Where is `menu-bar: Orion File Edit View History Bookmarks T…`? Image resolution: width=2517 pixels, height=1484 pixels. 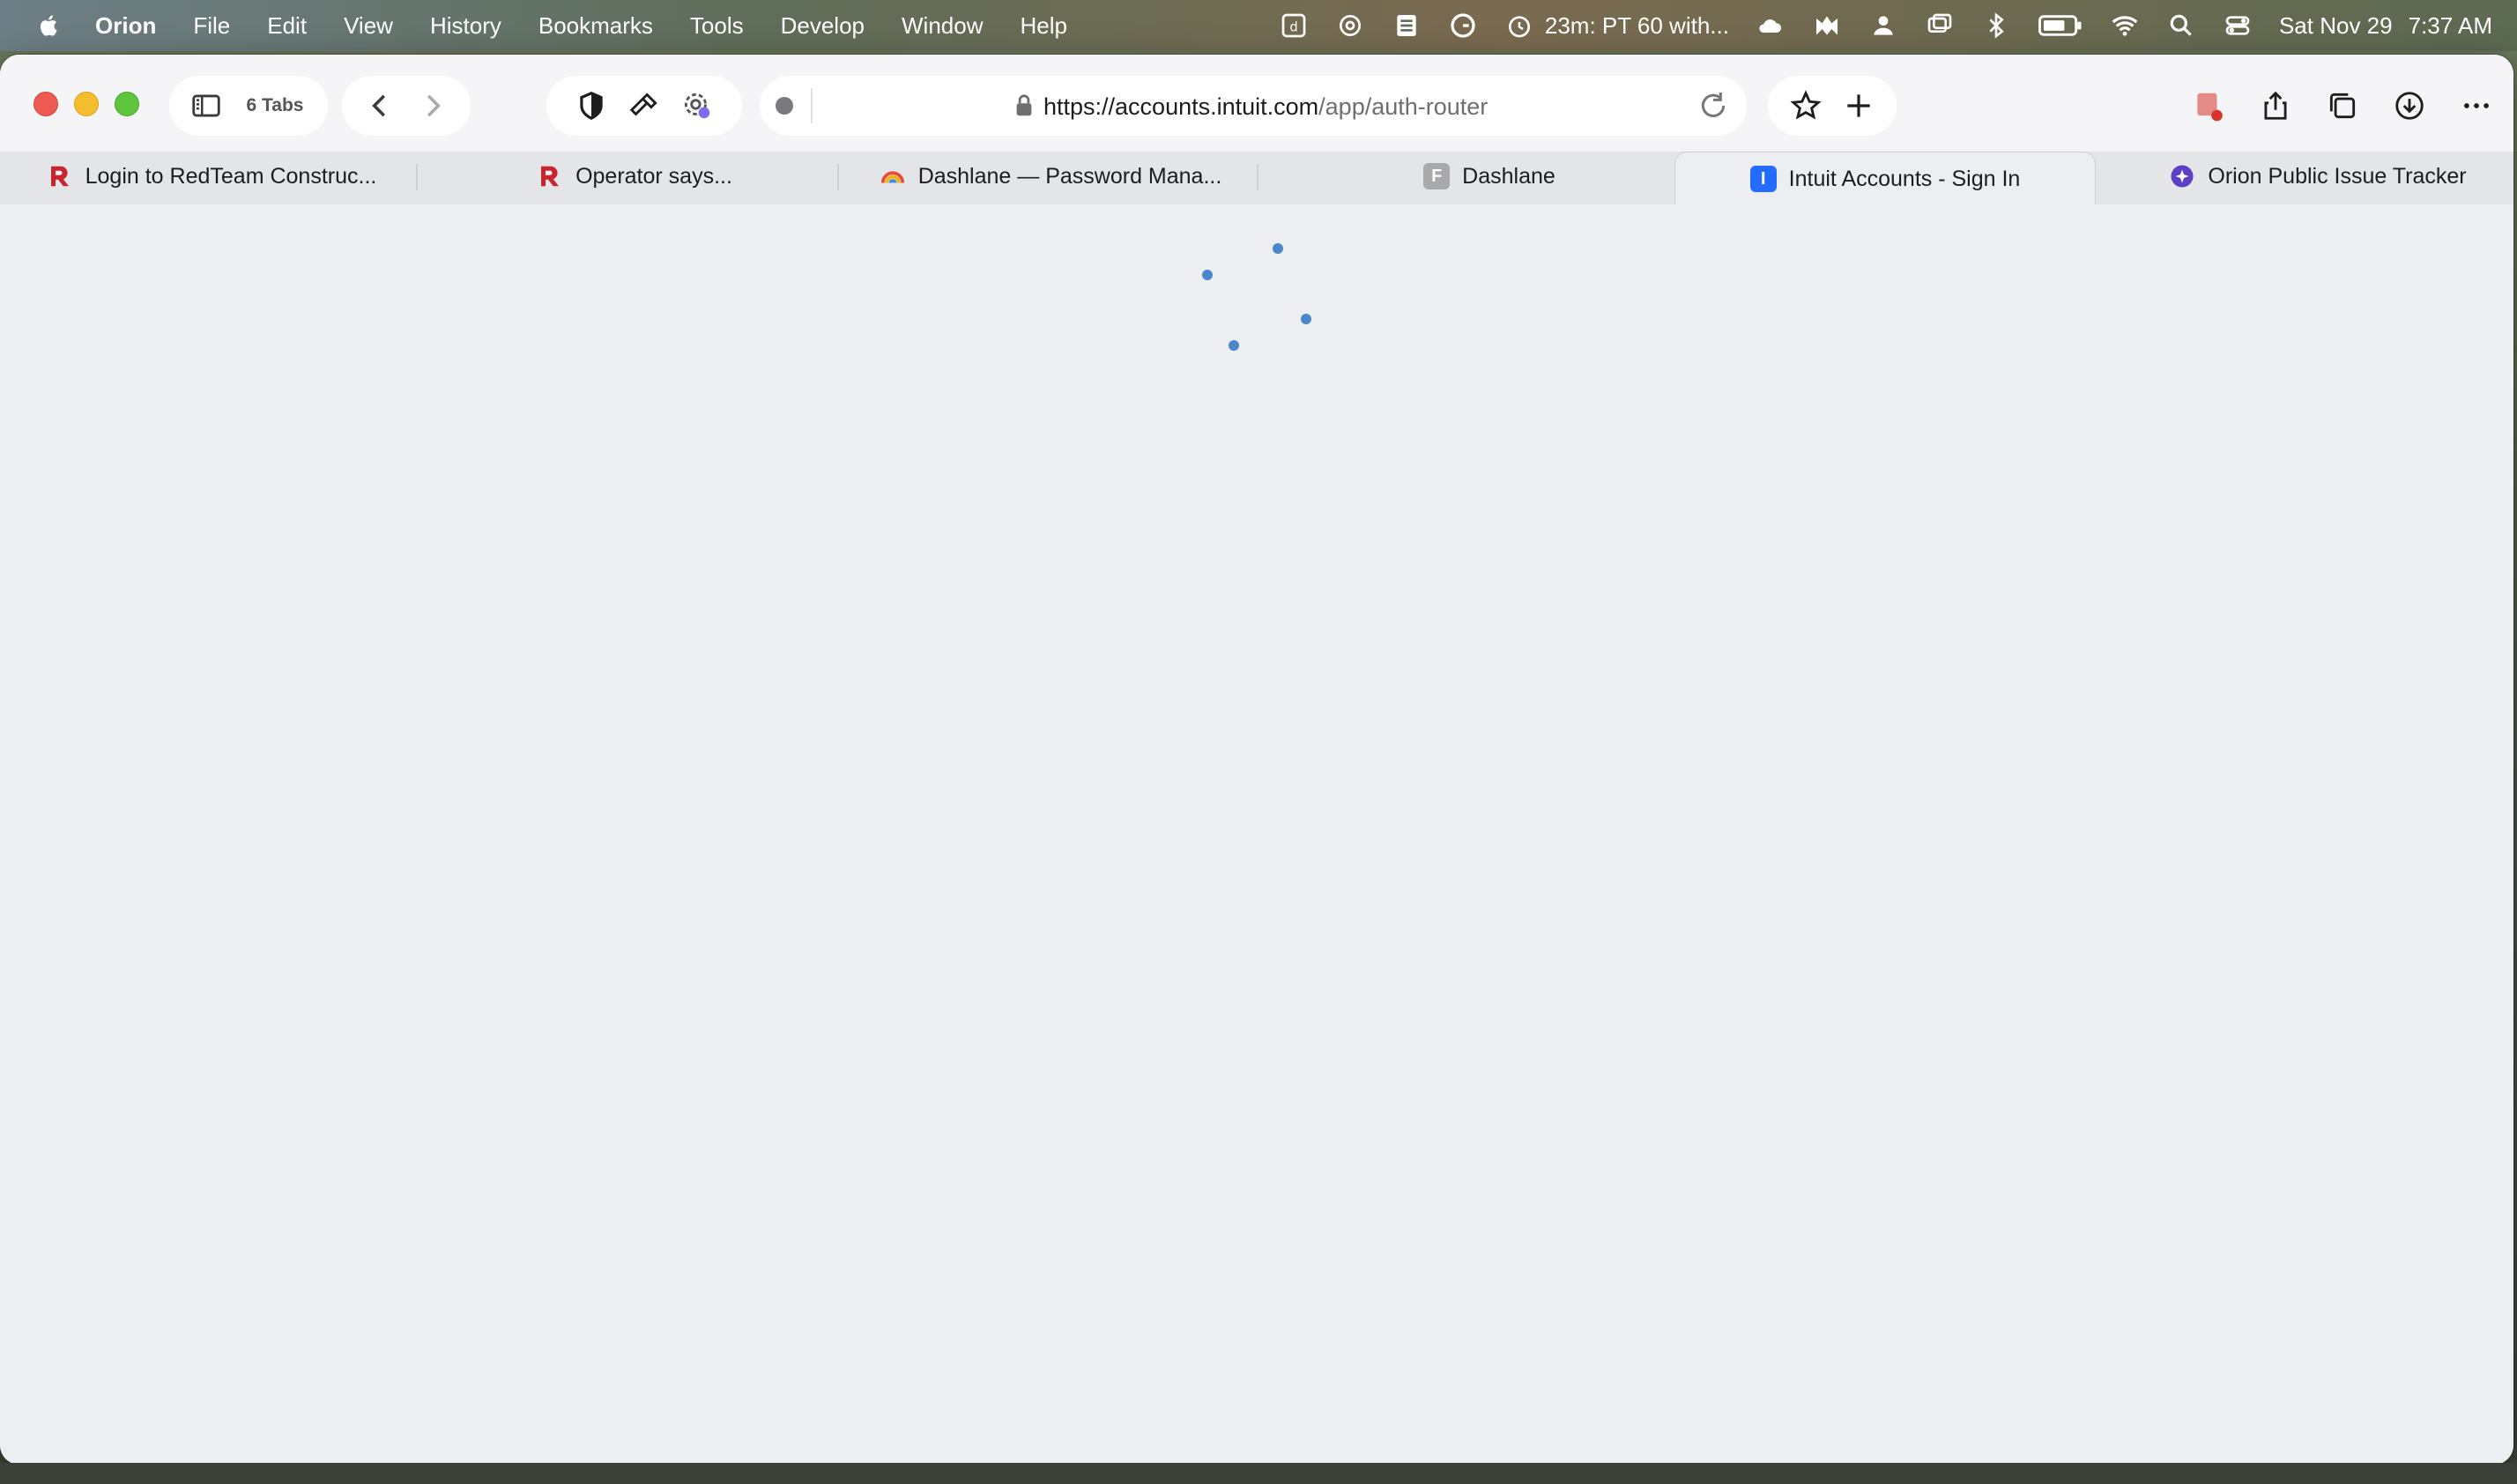
menu-bar: Orion File Edit View History Bookmarks T… is located at coordinates (1258, 25).